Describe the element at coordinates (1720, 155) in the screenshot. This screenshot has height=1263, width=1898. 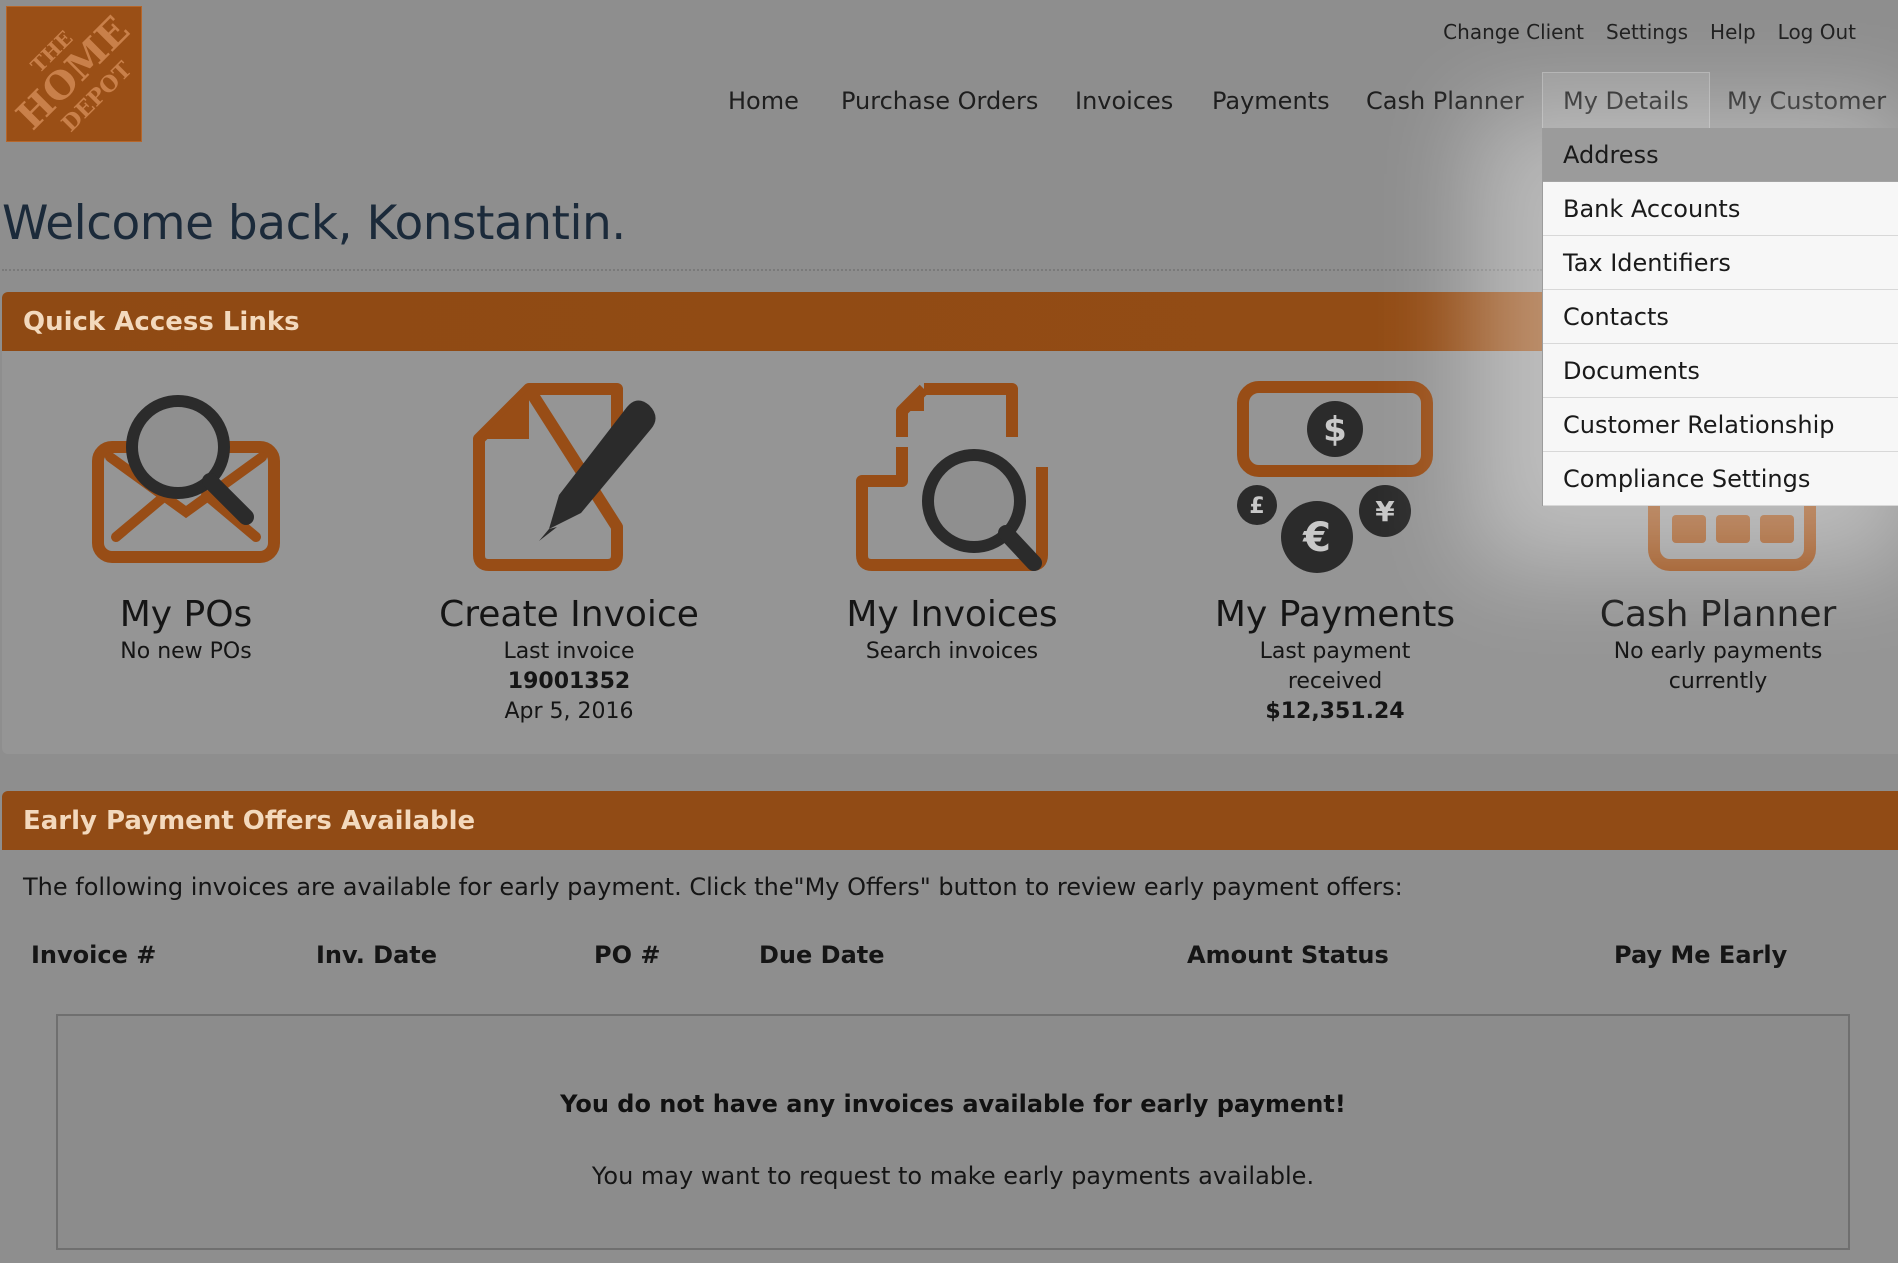
I see `menu-item-address: Address` at that location.